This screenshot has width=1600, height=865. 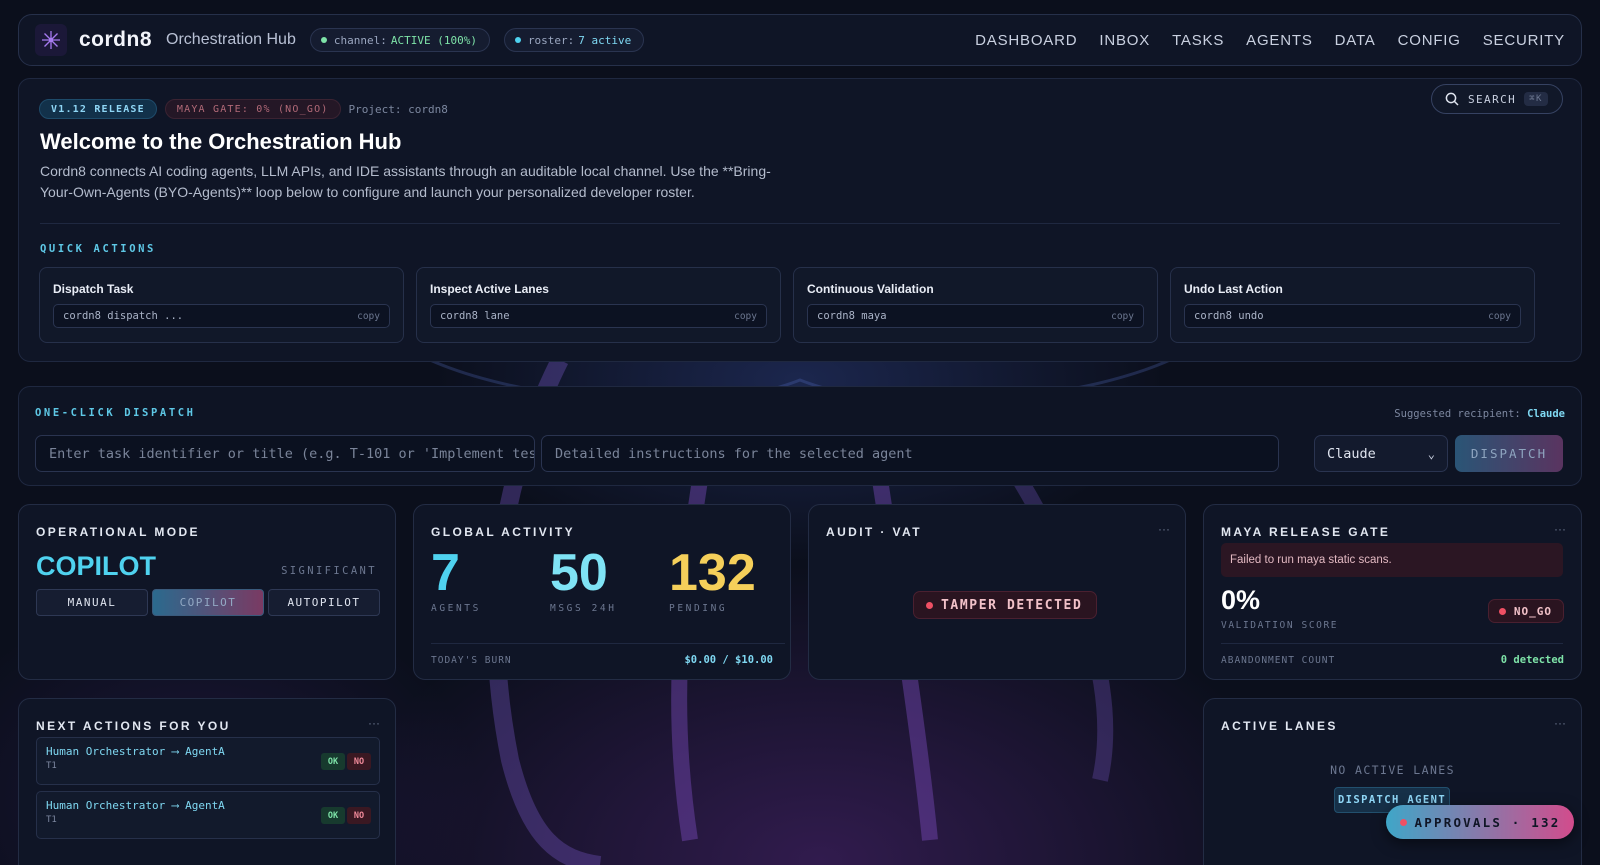 I want to click on nav-security: SECURITY, so click(x=1524, y=40).